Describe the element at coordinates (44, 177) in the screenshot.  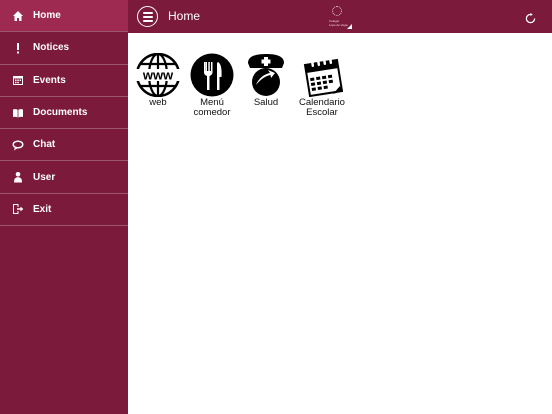
I see `sidebar-item-label: User` at that location.